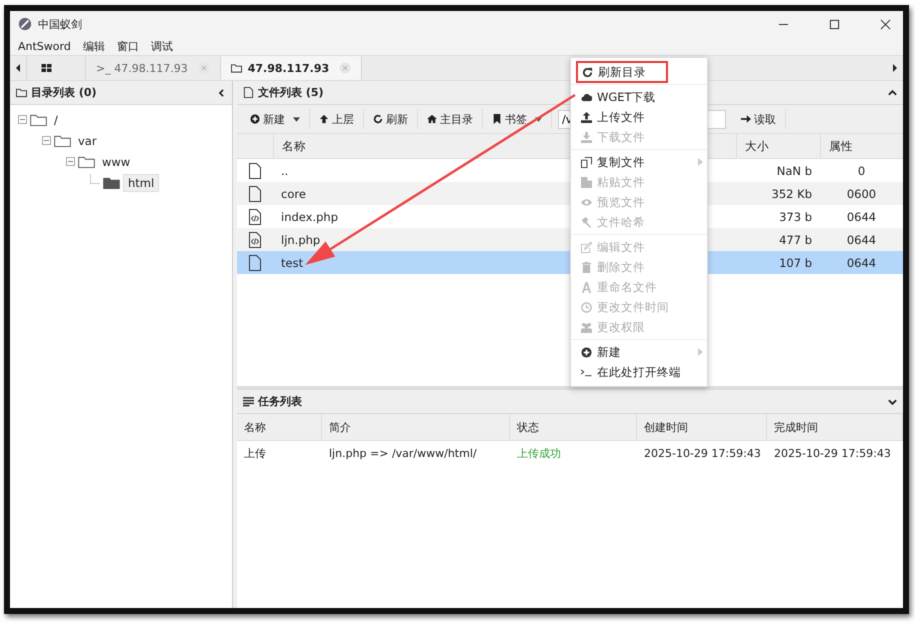  Describe the element at coordinates (291, 92) in the screenshot. I see `panel-title: 文件列表 (5)` at that location.